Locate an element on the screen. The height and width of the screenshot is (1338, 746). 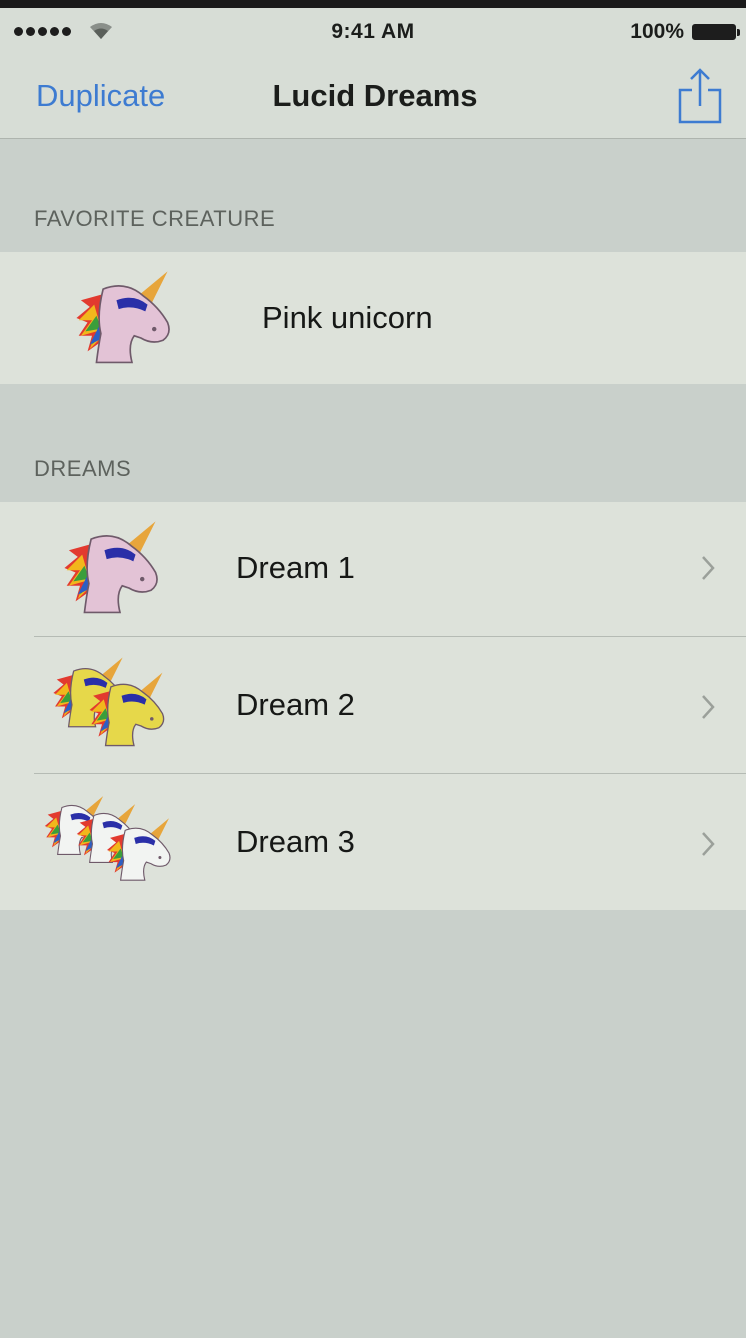
favorite-creature-label: Pink unicorn is located at coordinates (347, 317).